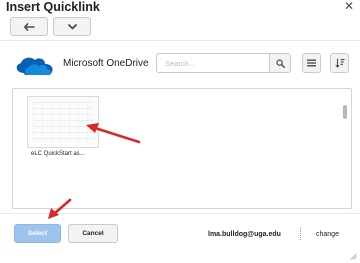 The width and height of the screenshot is (360, 263). Describe the element at coordinates (345, 112) in the screenshot. I see `scrollbar-thumb` at that location.